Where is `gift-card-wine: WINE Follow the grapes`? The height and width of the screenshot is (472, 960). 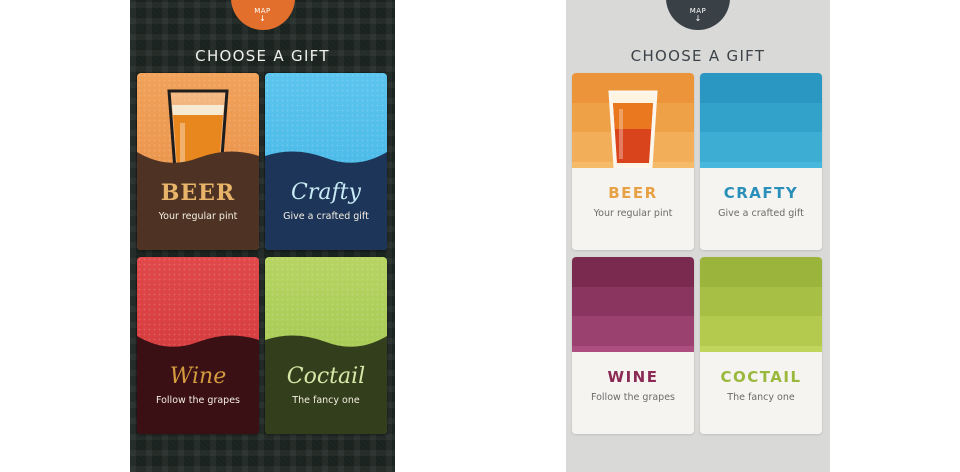
gift-card-wine: WINE Follow the grapes is located at coordinates (633, 345).